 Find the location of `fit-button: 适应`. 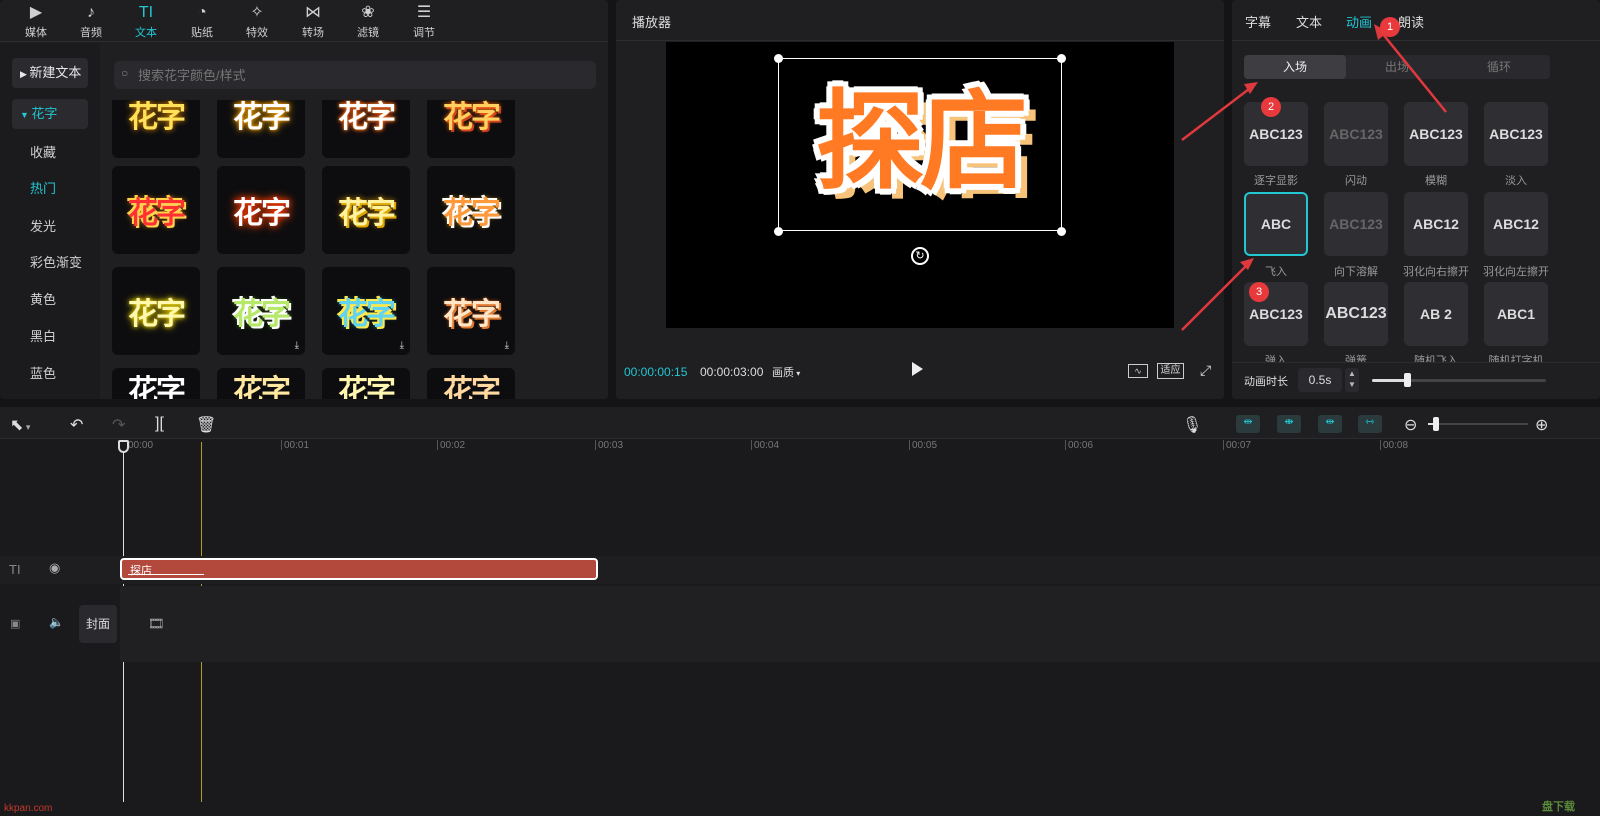

fit-button: 适应 is located at coordinates (1170, 371).